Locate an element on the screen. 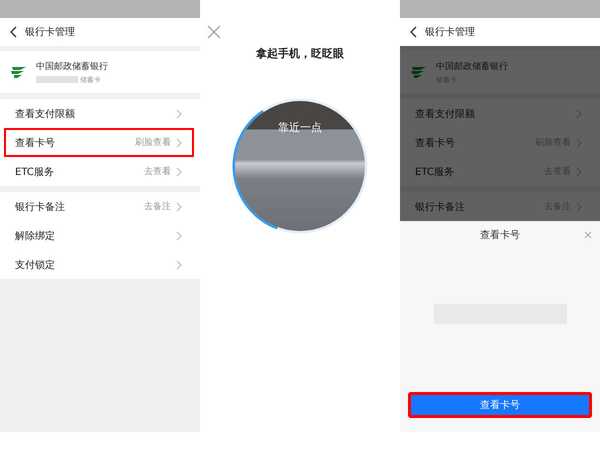  view-card-number-button: 查看卡号 is located at coordinates (500, 405).